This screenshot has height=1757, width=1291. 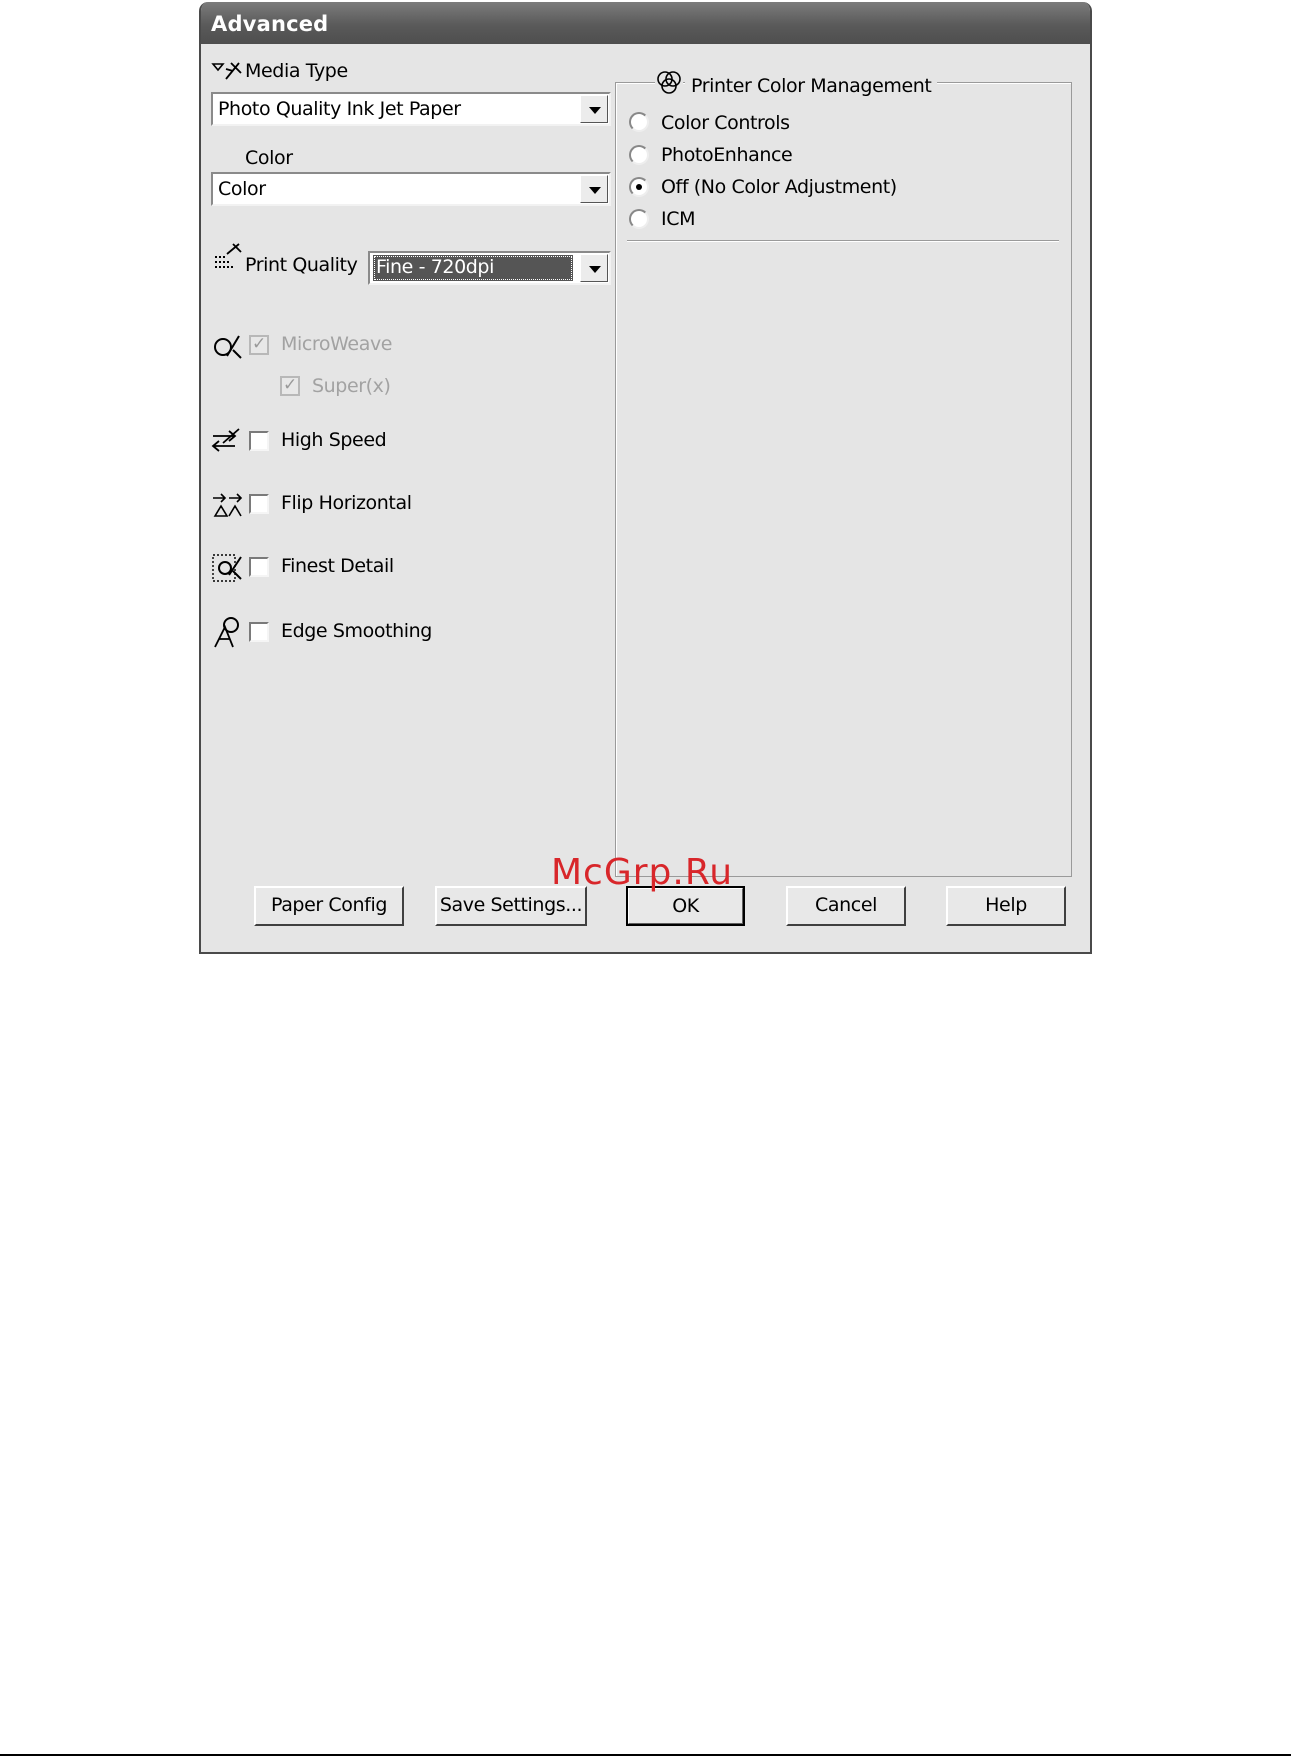 I want to click on media-type-select: Photo Quality Ink Jet Paper, so click(x=411, y=109).